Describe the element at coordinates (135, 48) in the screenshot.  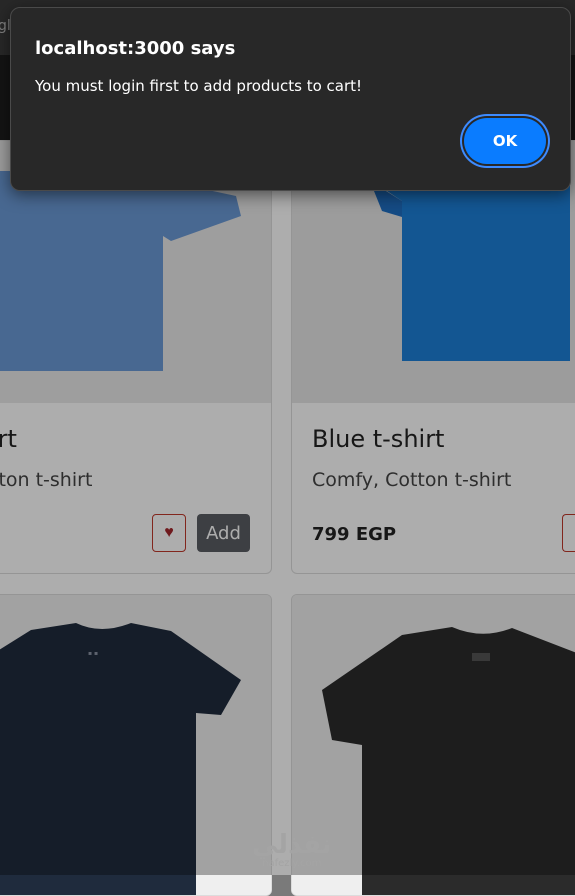
I see `dialog-title: localhost:3000 says` at that location.